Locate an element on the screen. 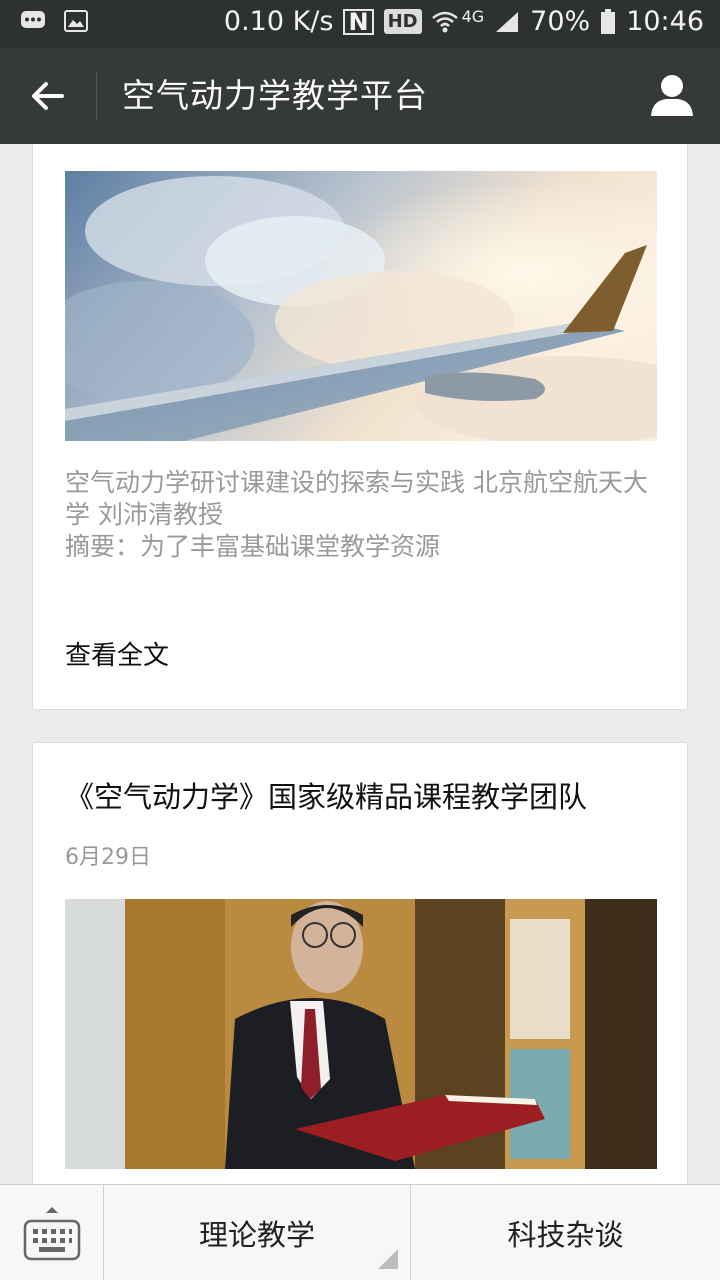  signal-icon is located at coordinates (507, 21).